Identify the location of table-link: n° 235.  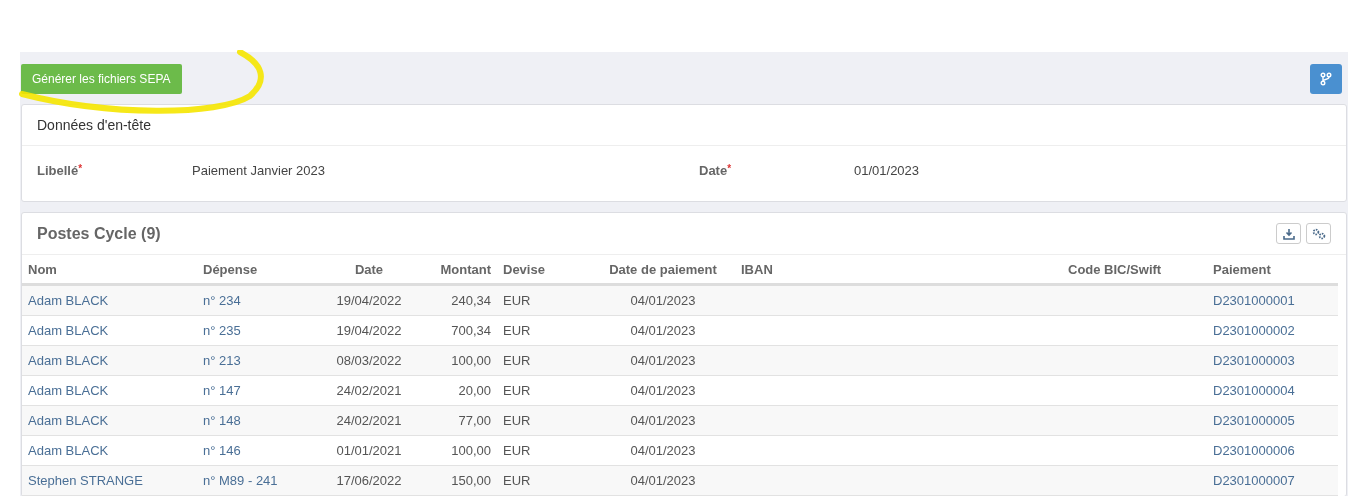
(222, 330).